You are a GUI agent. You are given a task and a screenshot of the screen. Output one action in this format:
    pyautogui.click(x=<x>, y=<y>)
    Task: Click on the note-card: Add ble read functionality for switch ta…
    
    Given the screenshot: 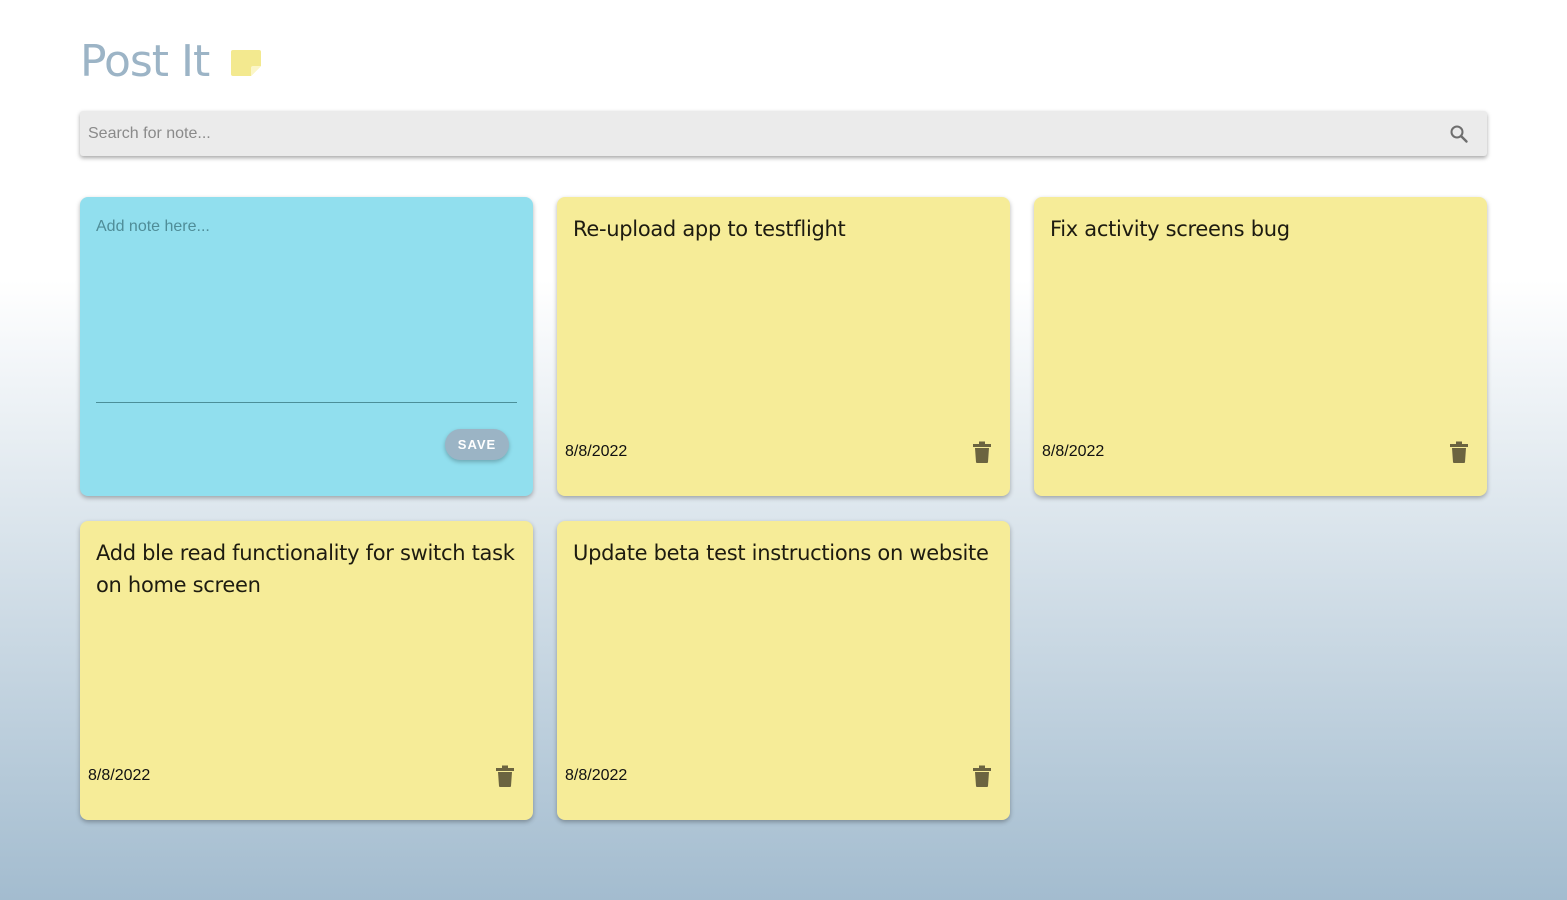 What is the action you would take?
    pyautogui.click(x=306, y=670)
    